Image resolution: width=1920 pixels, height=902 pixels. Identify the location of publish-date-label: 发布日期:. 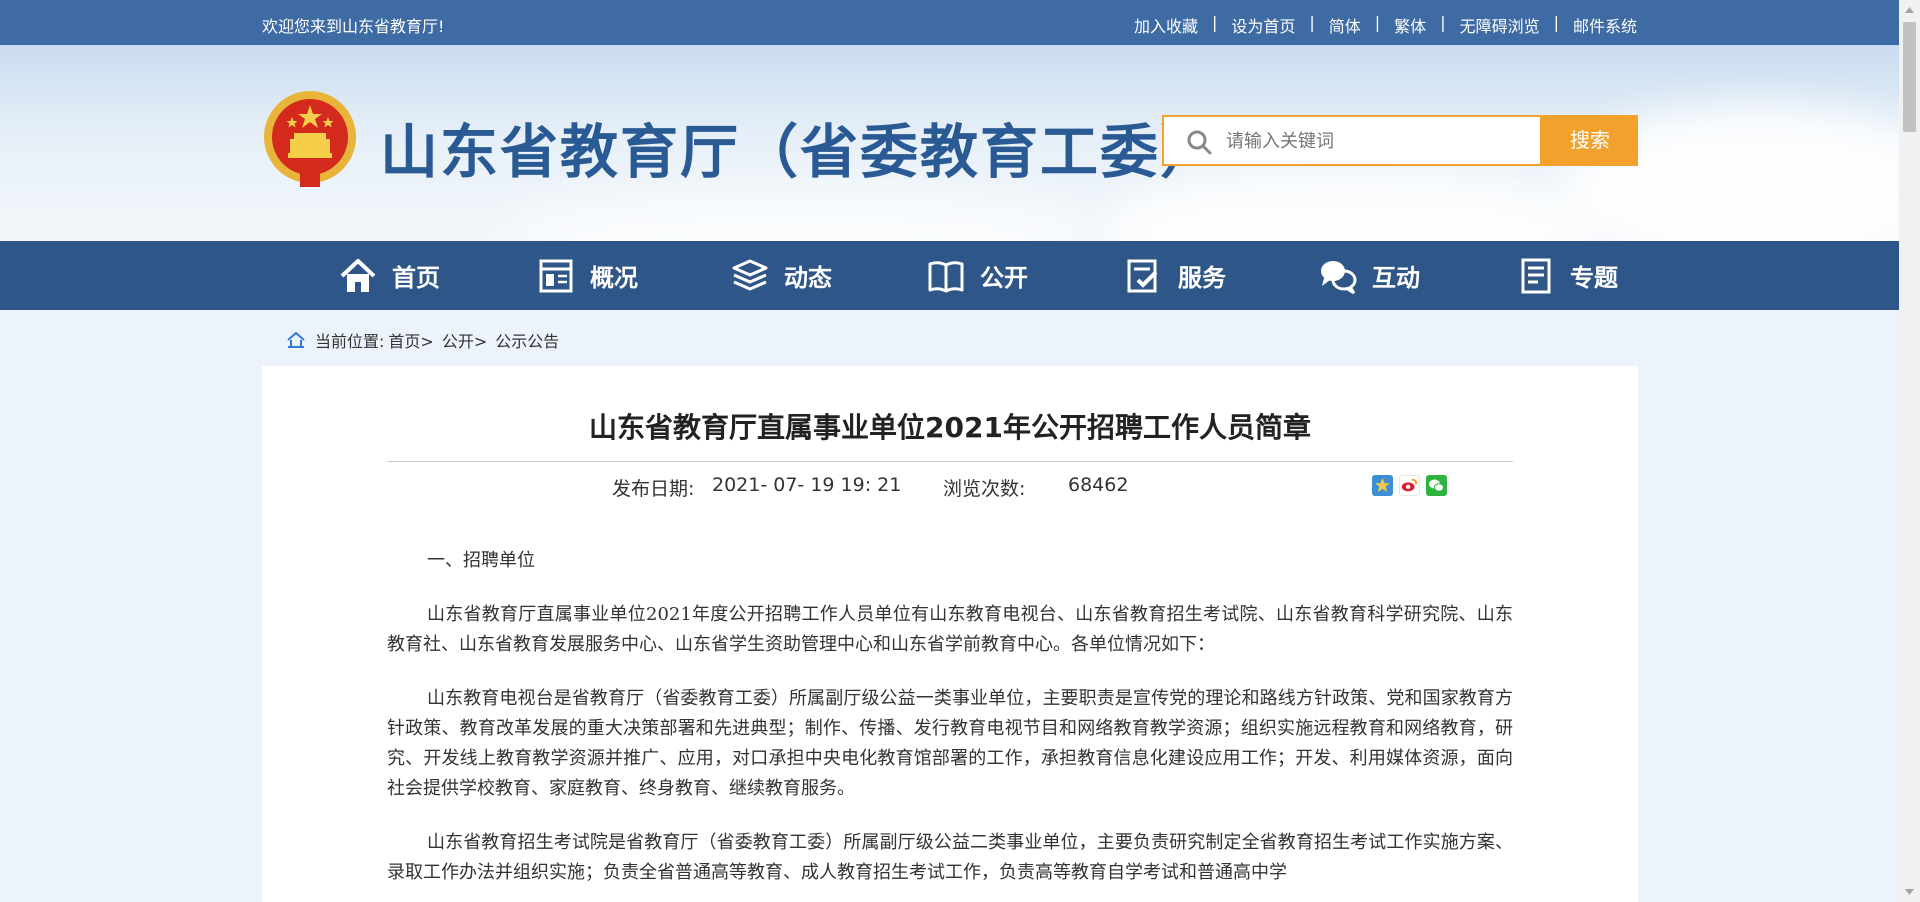
(653, 489).